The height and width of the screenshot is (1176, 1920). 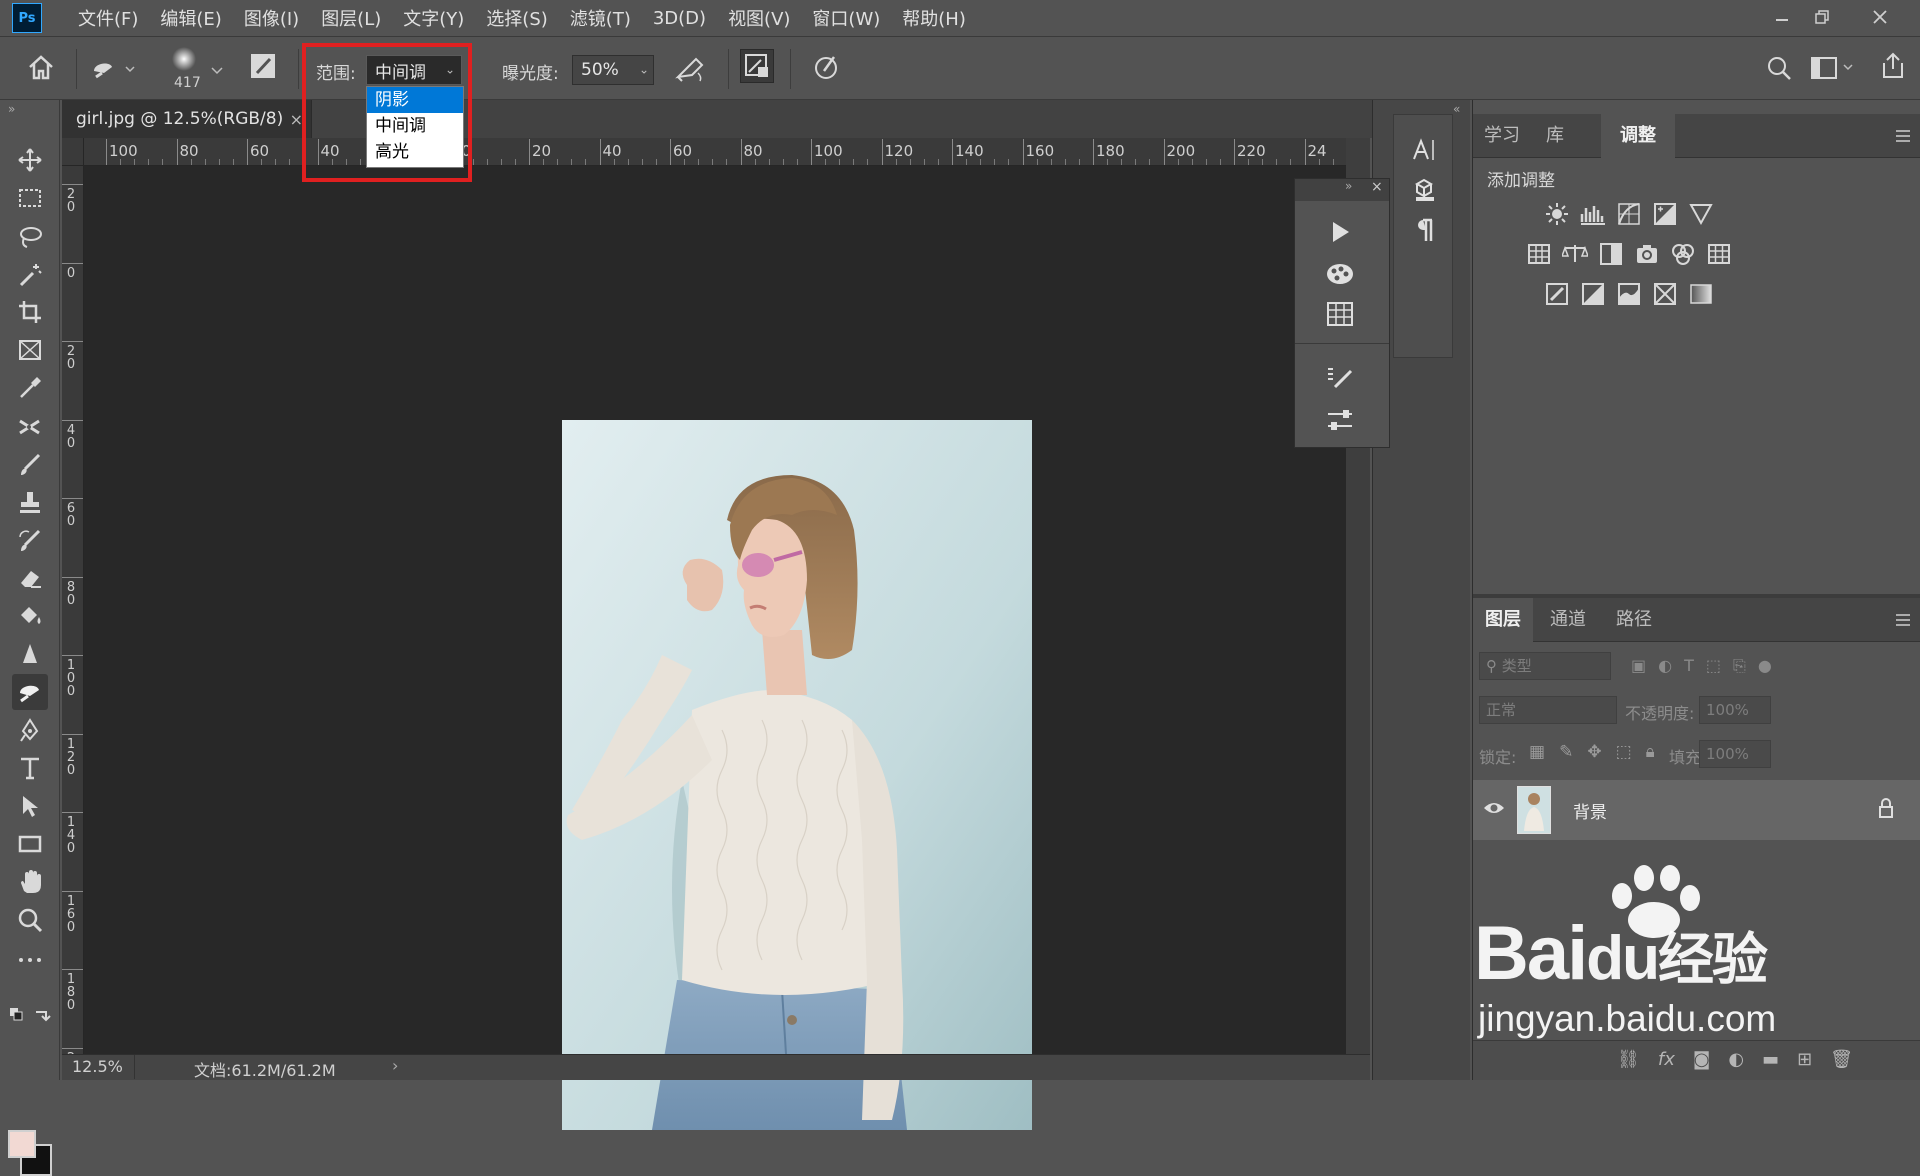 I want to click on pixel-filter-icon: ▣, so click(x=1638, y=667).